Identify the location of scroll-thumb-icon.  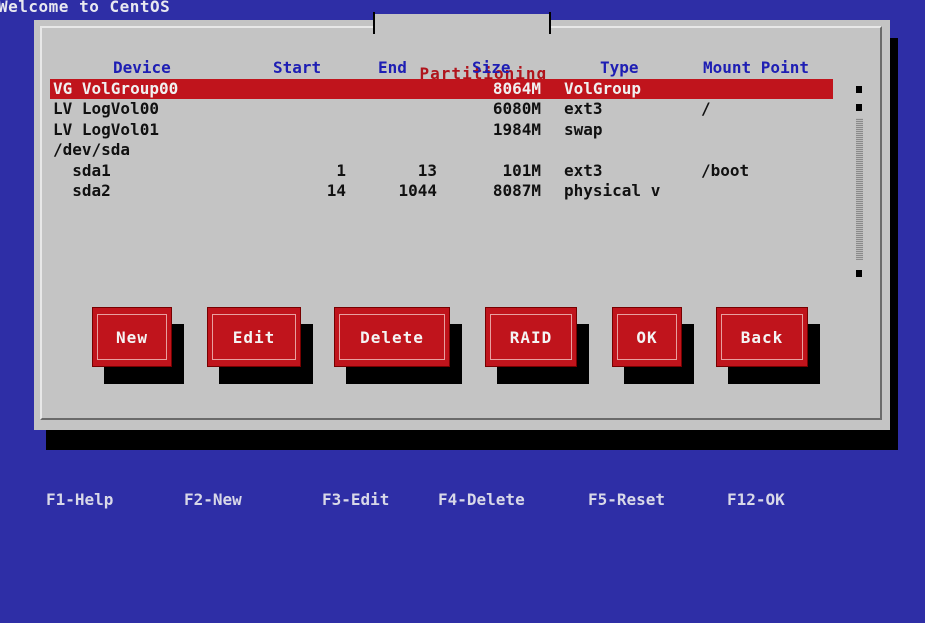
(859, 107).